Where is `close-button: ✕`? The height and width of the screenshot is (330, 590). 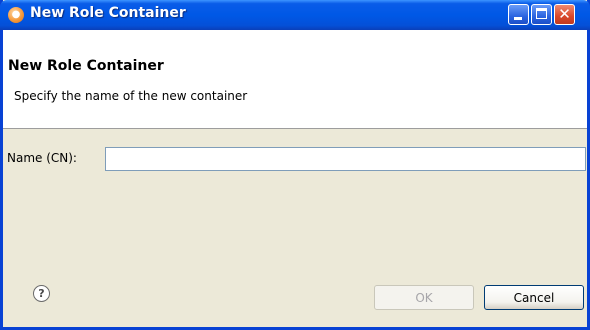
close-button: ✕ is located at coordinates (564, 14).